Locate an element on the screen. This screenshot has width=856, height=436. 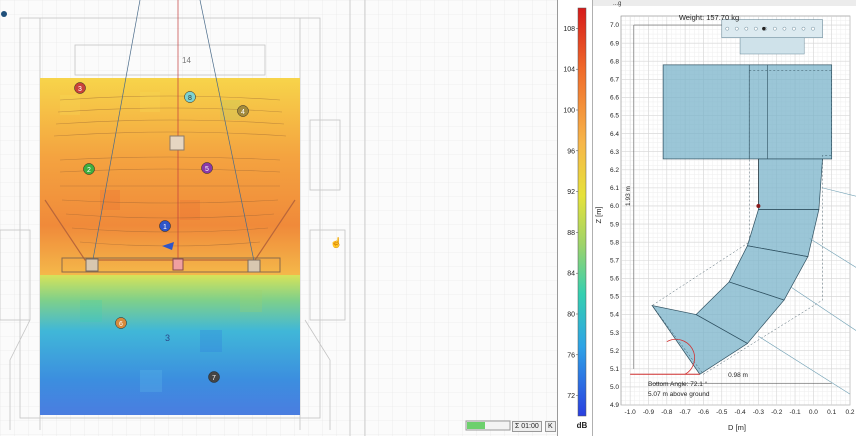
y-tick-7: 5.6 is located at coordinates (614, 279).